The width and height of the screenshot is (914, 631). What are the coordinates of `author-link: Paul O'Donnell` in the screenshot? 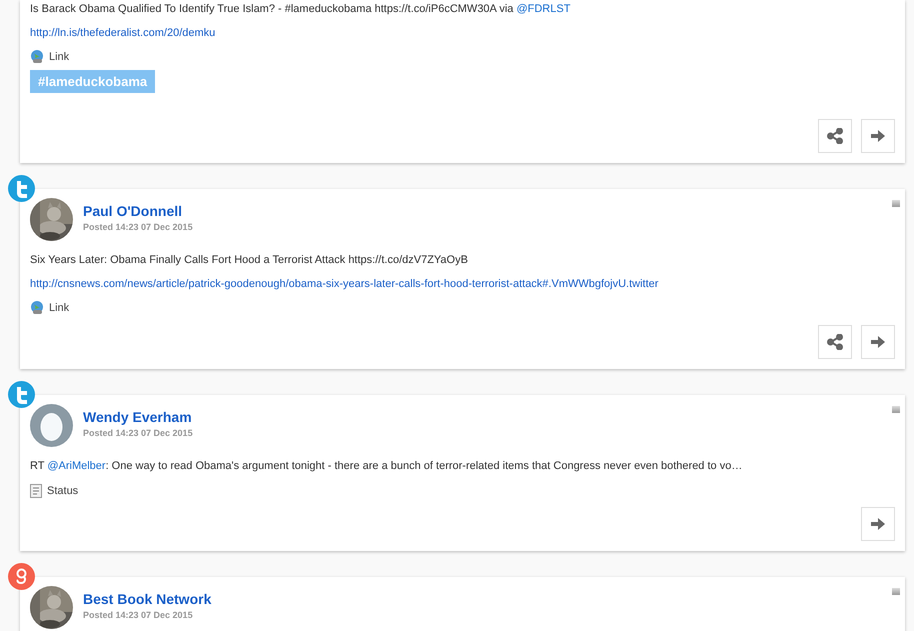 It's located at (138, 211).